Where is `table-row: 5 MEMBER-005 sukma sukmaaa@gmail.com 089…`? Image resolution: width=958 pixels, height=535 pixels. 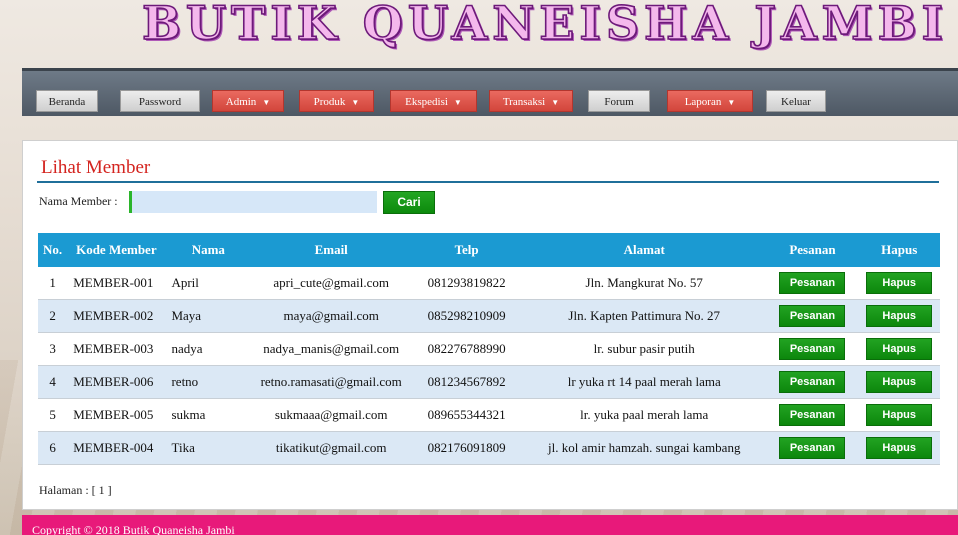 table-row: 5 MEMBER-005 sukma sukmaaa@gmail.com 089… is located at coordinates (489, 415).